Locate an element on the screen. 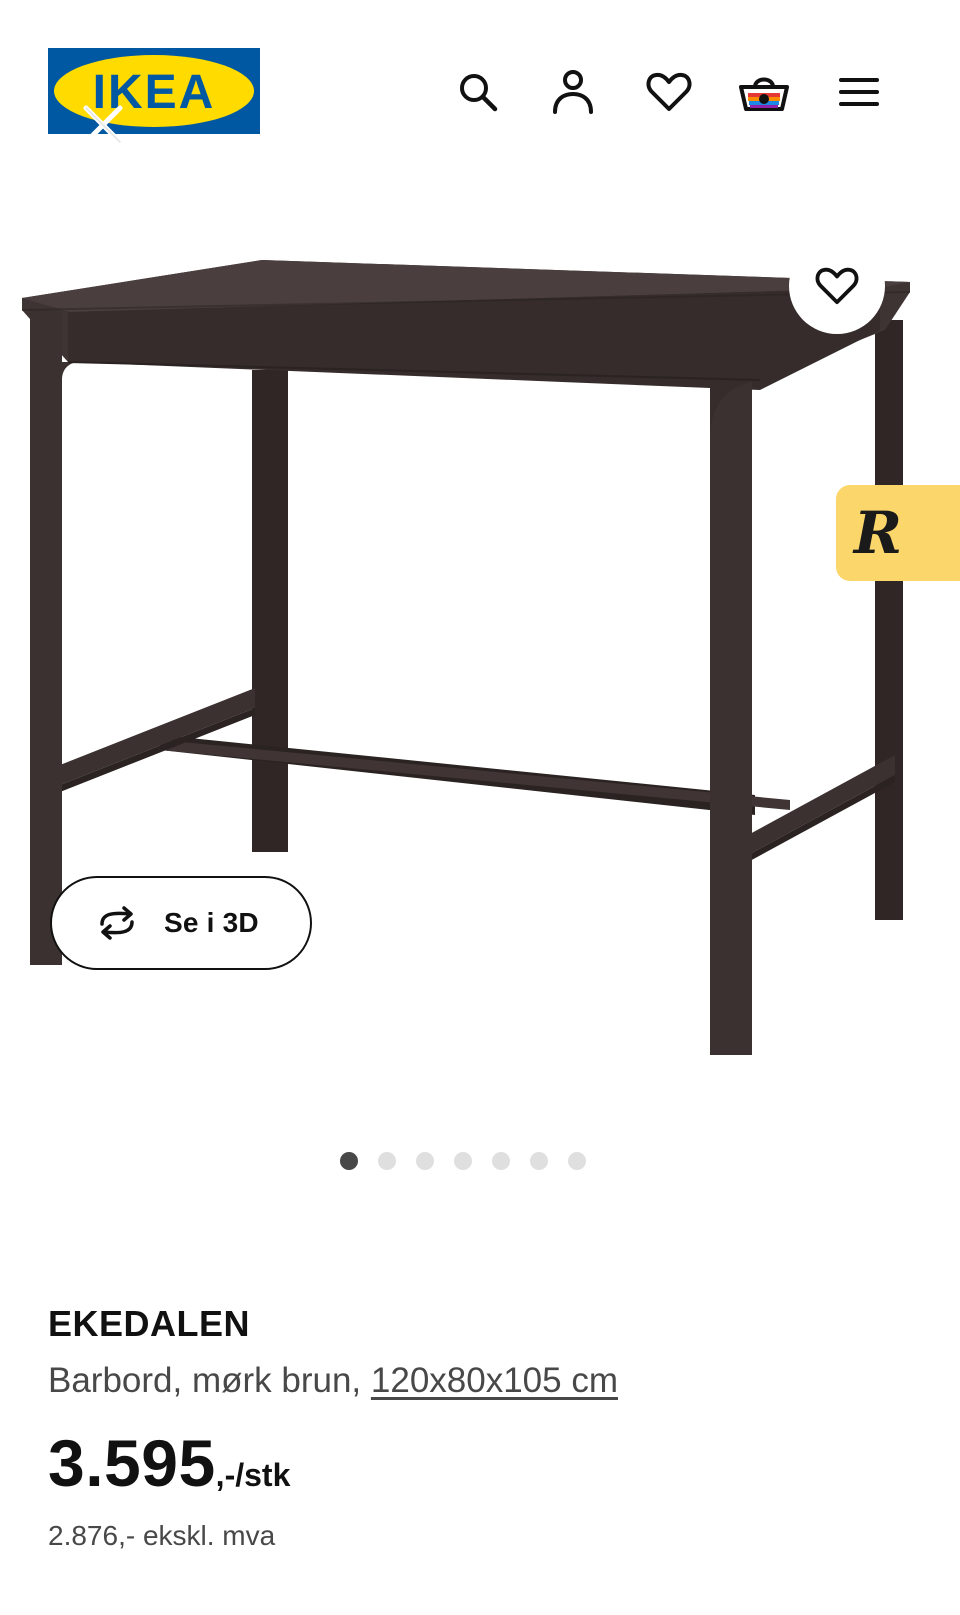 The image size is (960, 1615). product-price: 3.595,-/stk is located at coordinates (169, 1463).